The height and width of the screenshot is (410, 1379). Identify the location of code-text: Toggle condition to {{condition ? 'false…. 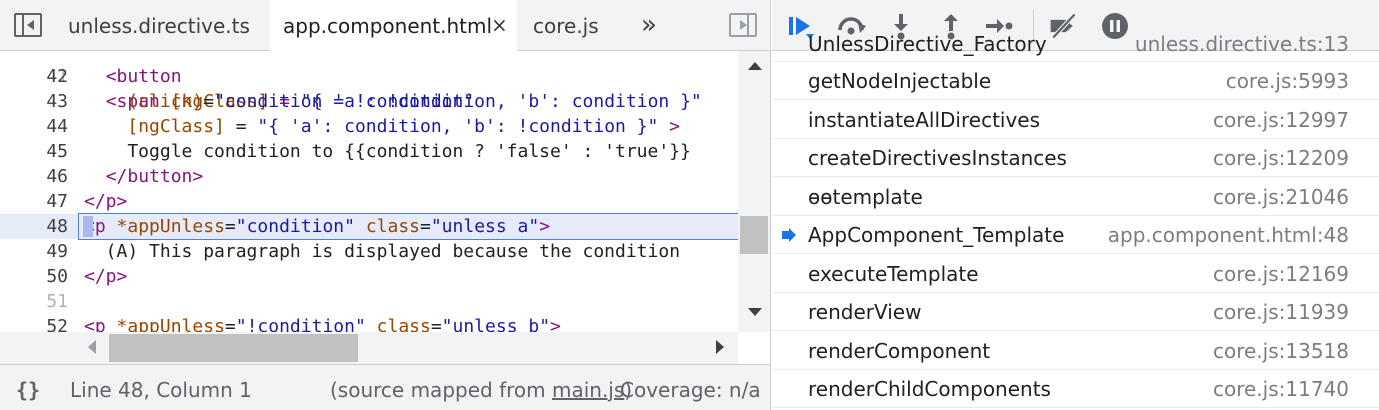
(387, 151).